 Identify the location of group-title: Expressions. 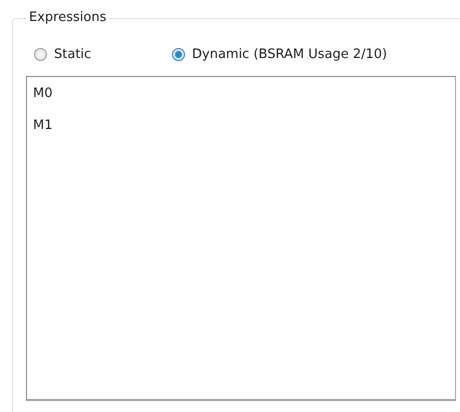
(68, 18).